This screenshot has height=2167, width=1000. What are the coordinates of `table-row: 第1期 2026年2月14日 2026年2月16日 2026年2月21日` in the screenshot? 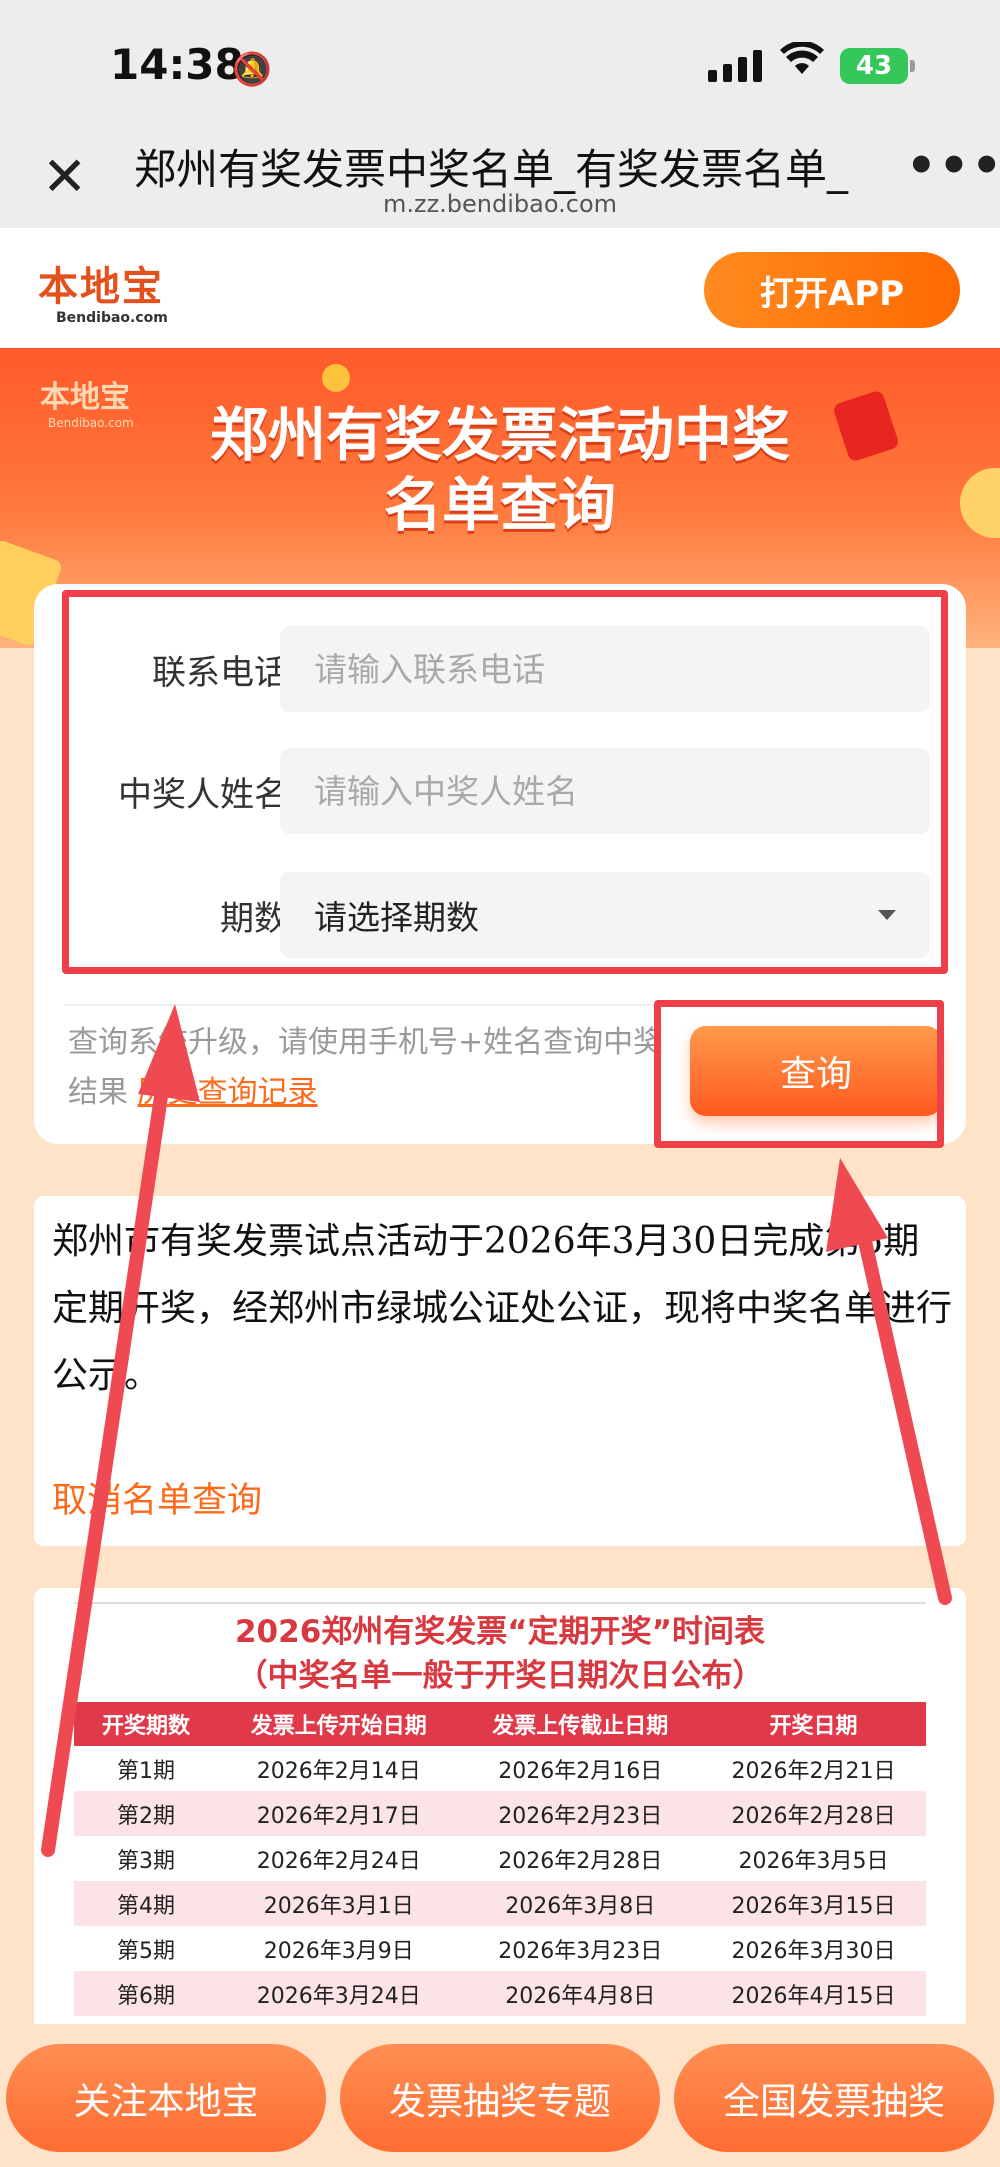 It's located at (500, 1768).